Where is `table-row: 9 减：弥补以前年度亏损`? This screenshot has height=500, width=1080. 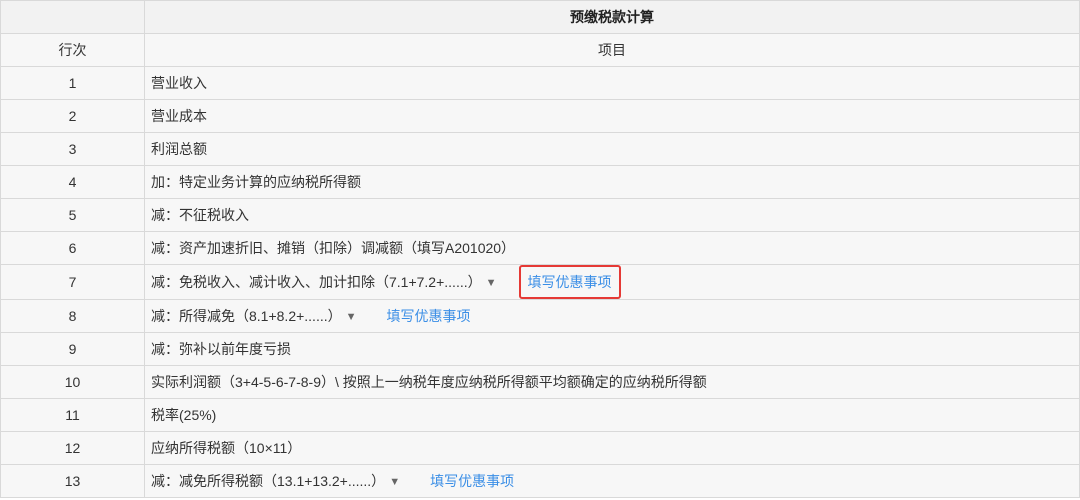
table-row: 9 减：弥补以前年度亏损 is located at coordinates (540, 349).